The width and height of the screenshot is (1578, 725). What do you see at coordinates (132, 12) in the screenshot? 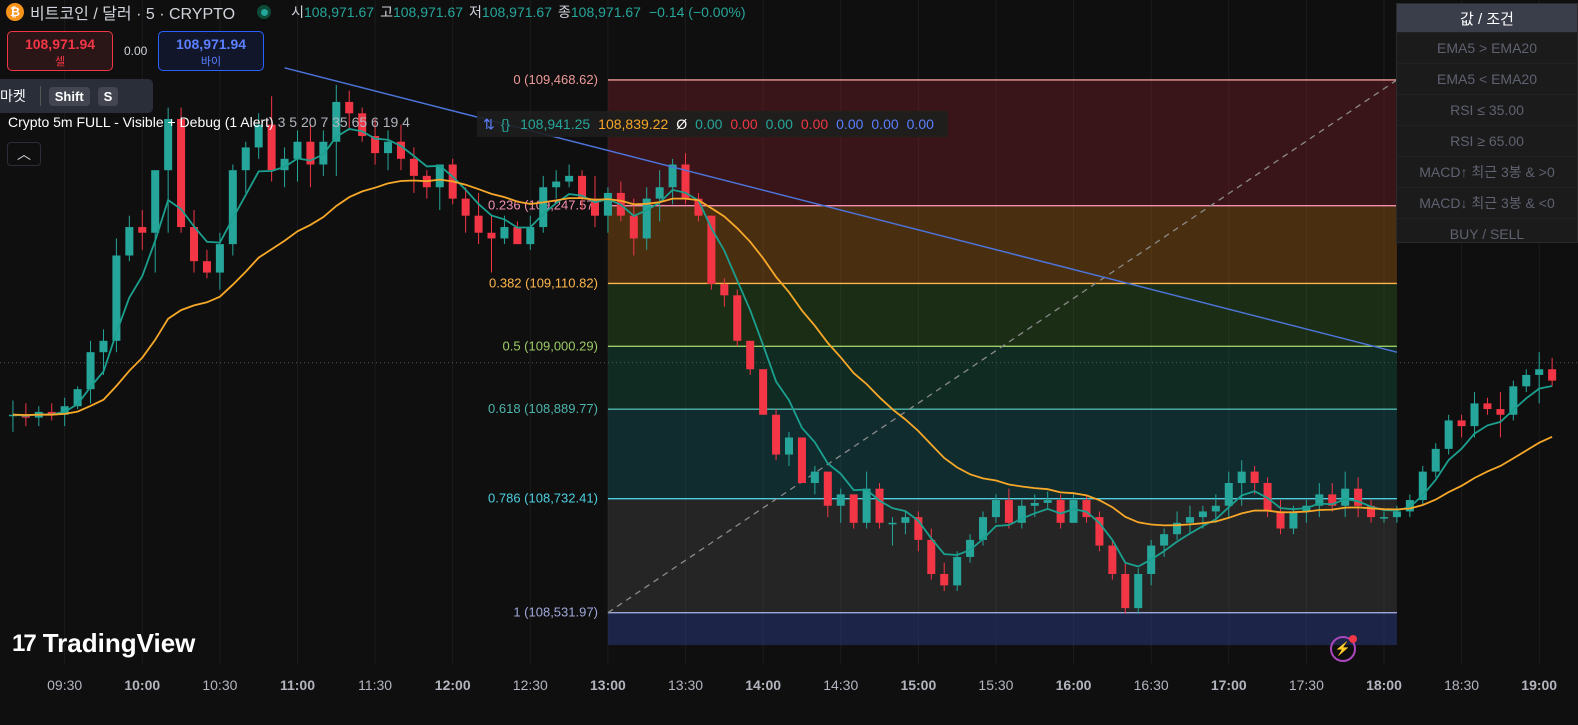
I see `symbol-title: 비트코인 / 달러 · 5 · CRYPTO` at bounding box center [132, 12].